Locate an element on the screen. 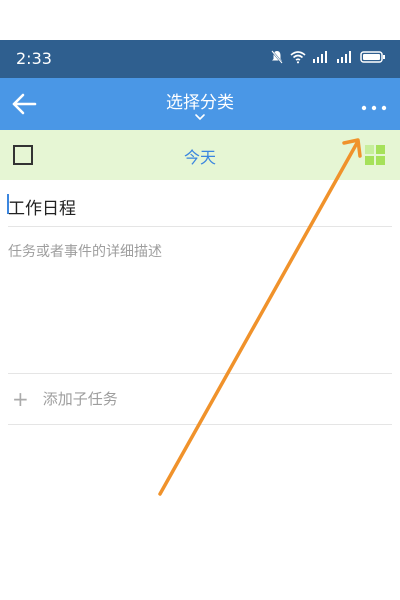 This screenshot has height=600, width=400. description-input: 任务或者事件的详细描述 is located at coordinates (85, 251).